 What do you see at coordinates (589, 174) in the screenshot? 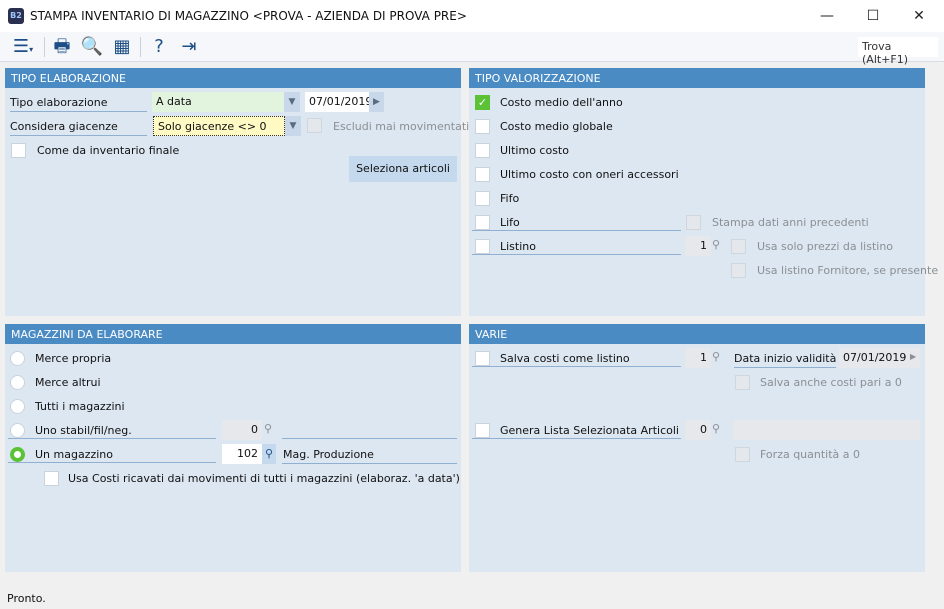
I see `option-label: Ultimo costo con oneri accessori` at bounding box center [589, 174].